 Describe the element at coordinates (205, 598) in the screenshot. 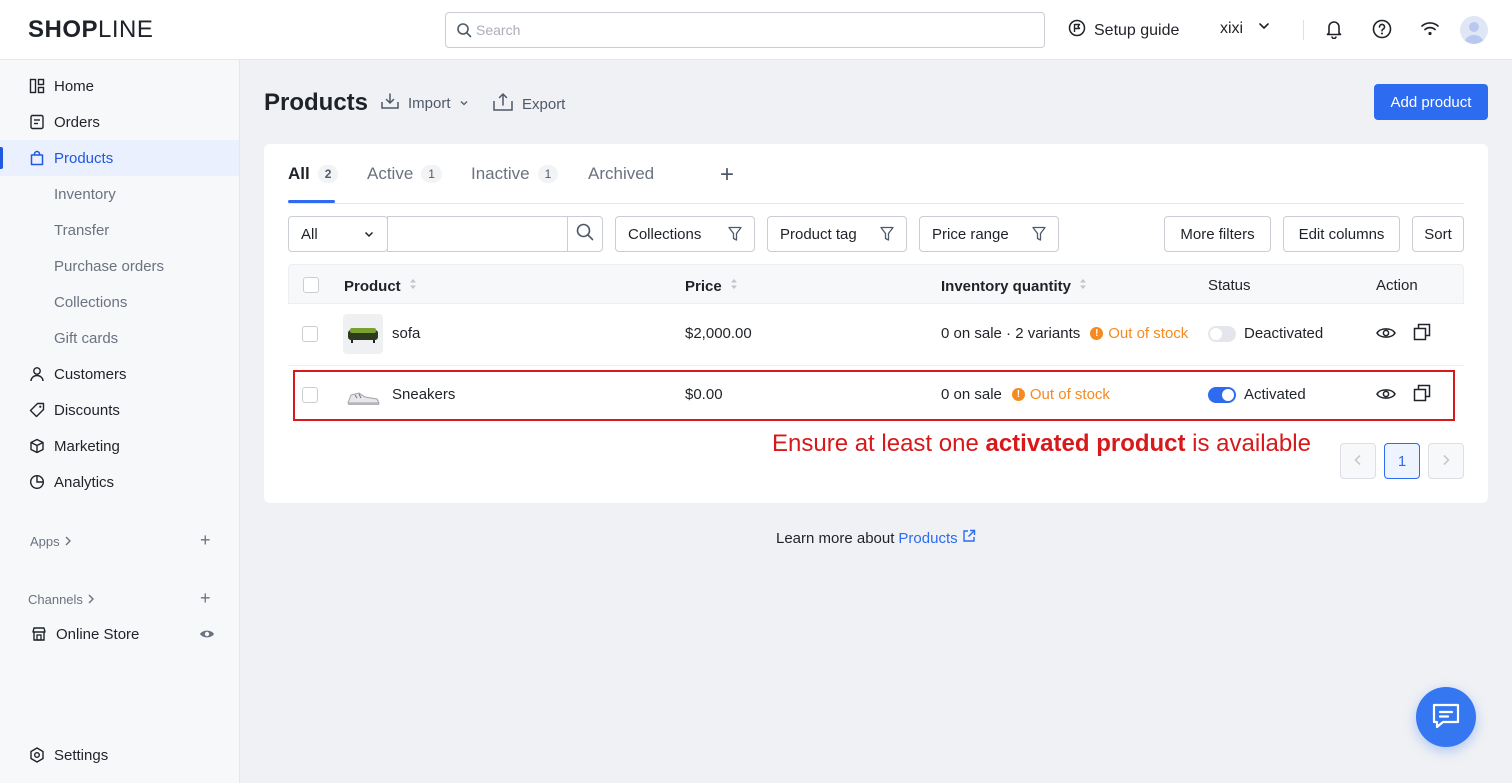

I see `add-channel-button: +` at that location.